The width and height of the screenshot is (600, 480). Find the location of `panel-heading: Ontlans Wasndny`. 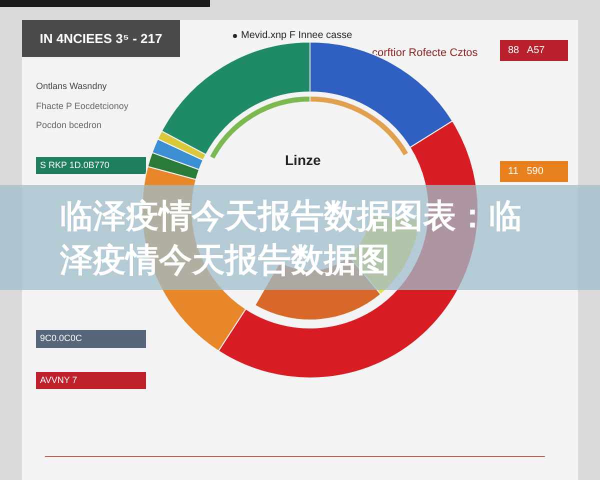

panel-heading: Ontlans Wasndny is located at coordinates (72, 86).